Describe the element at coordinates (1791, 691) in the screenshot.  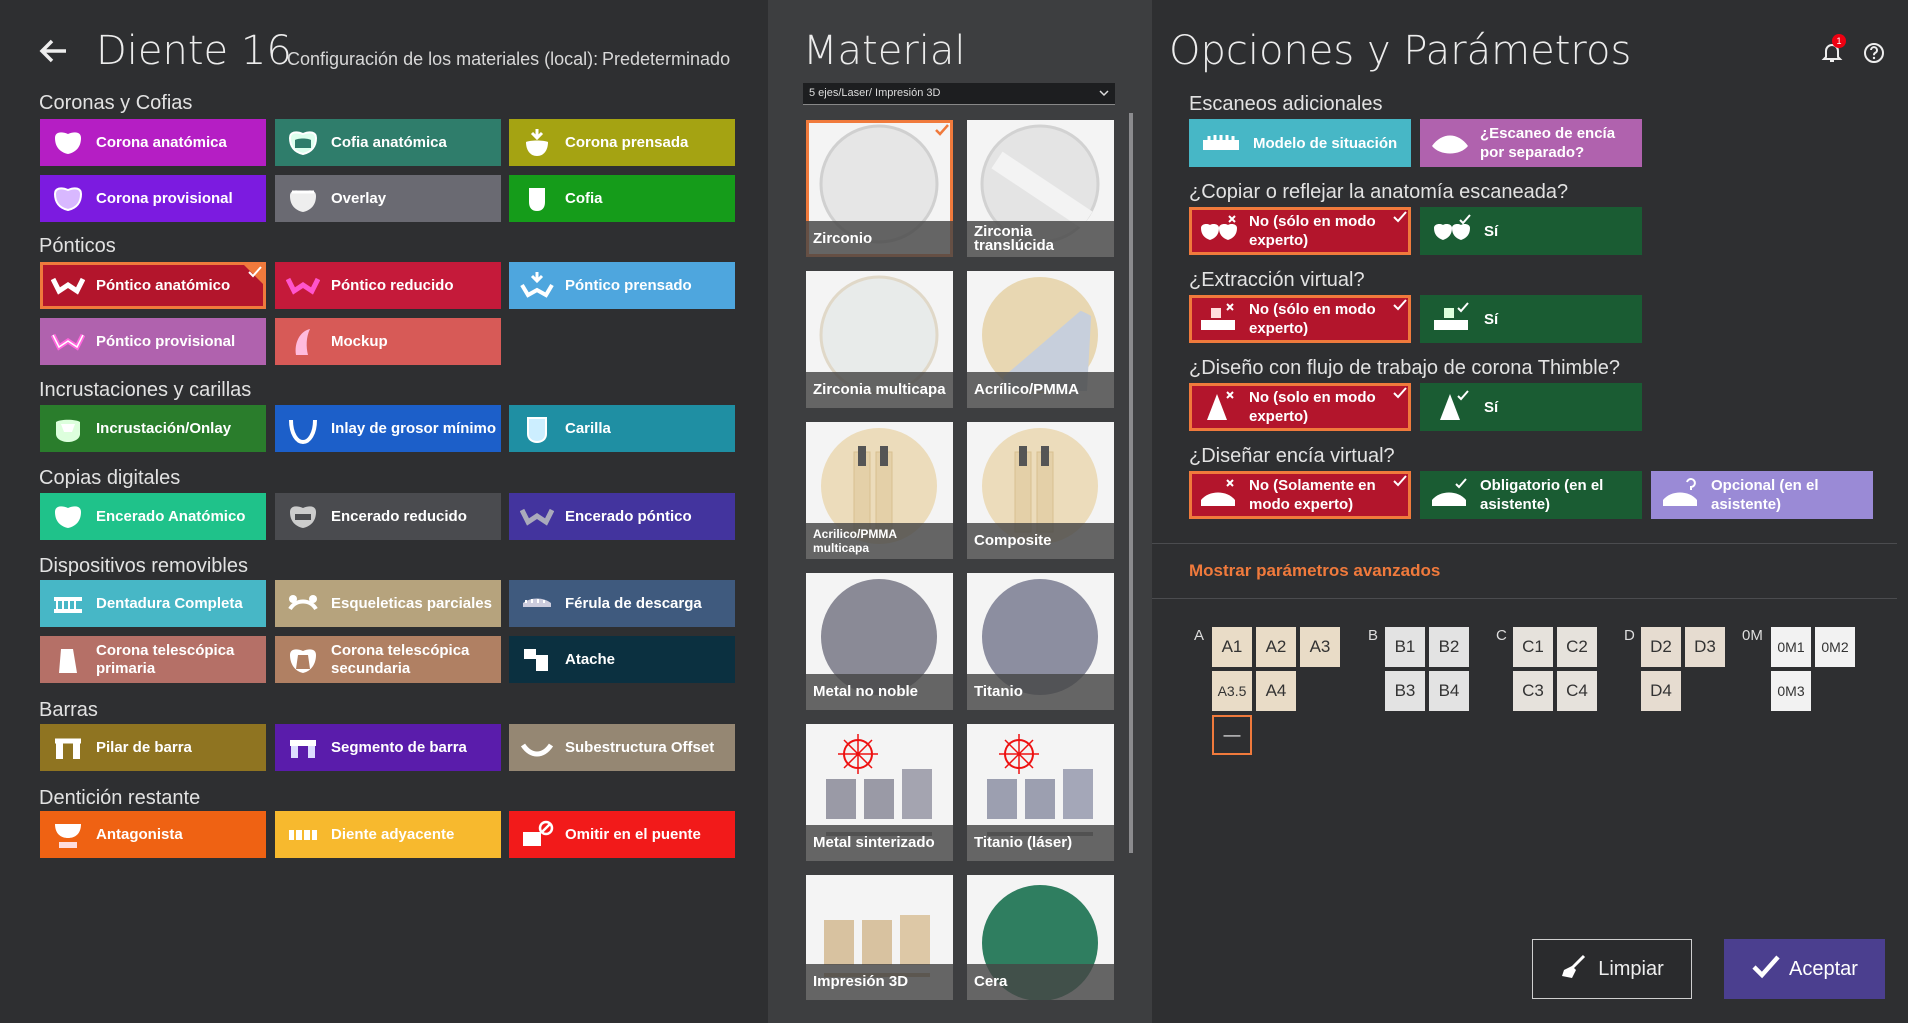
I see `shade-0m3: 0M3` at that location.